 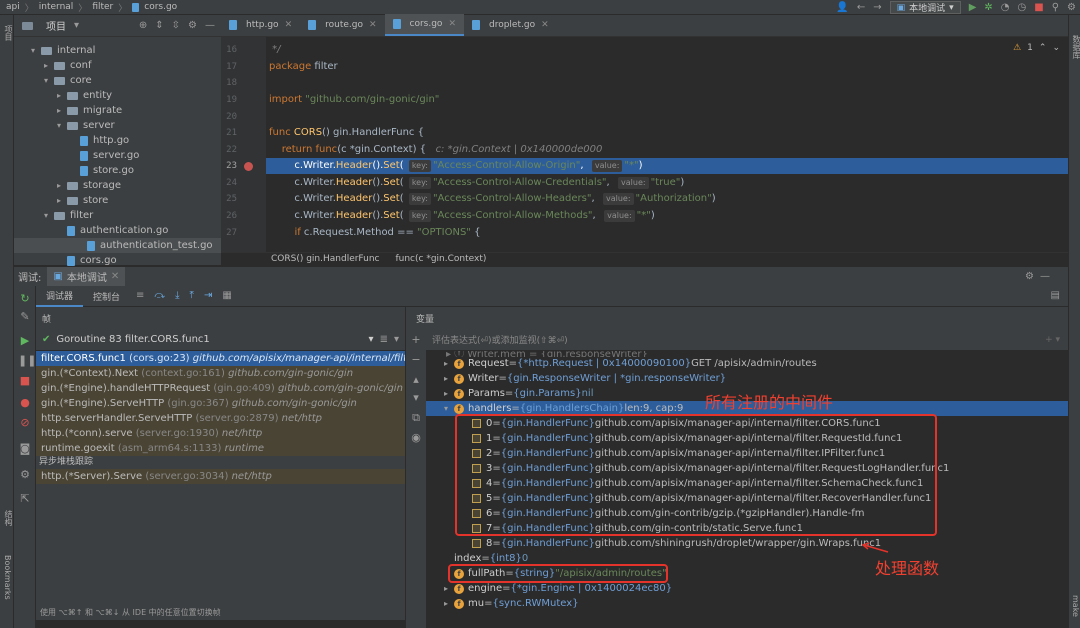 What do you see at coordinates (106, 296) in the screenshot?
I see `tab-console: 控制台` at bounding box center [106, 296].